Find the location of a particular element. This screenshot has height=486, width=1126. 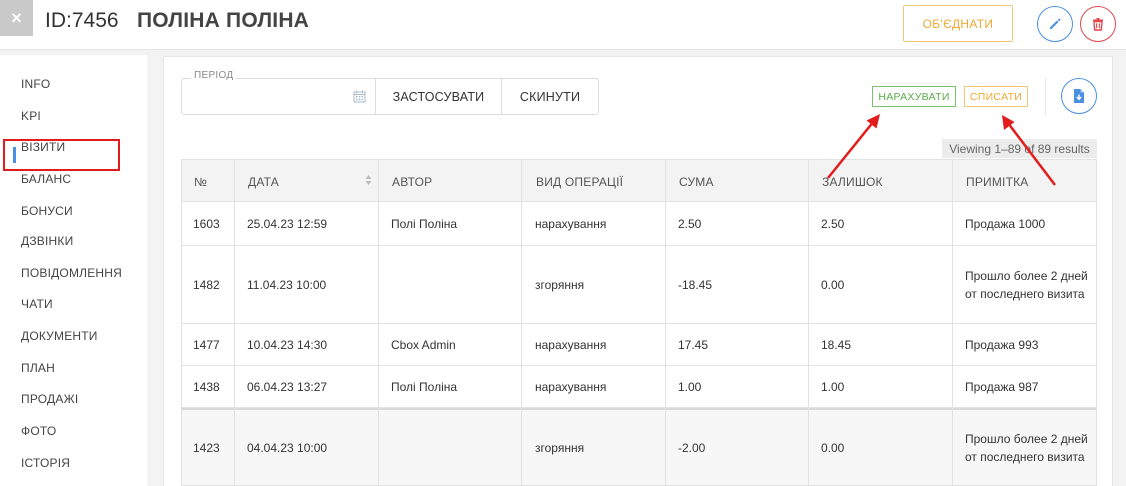

cell-date: 10.04.23 14:30 is located at coordinates (287, 344).